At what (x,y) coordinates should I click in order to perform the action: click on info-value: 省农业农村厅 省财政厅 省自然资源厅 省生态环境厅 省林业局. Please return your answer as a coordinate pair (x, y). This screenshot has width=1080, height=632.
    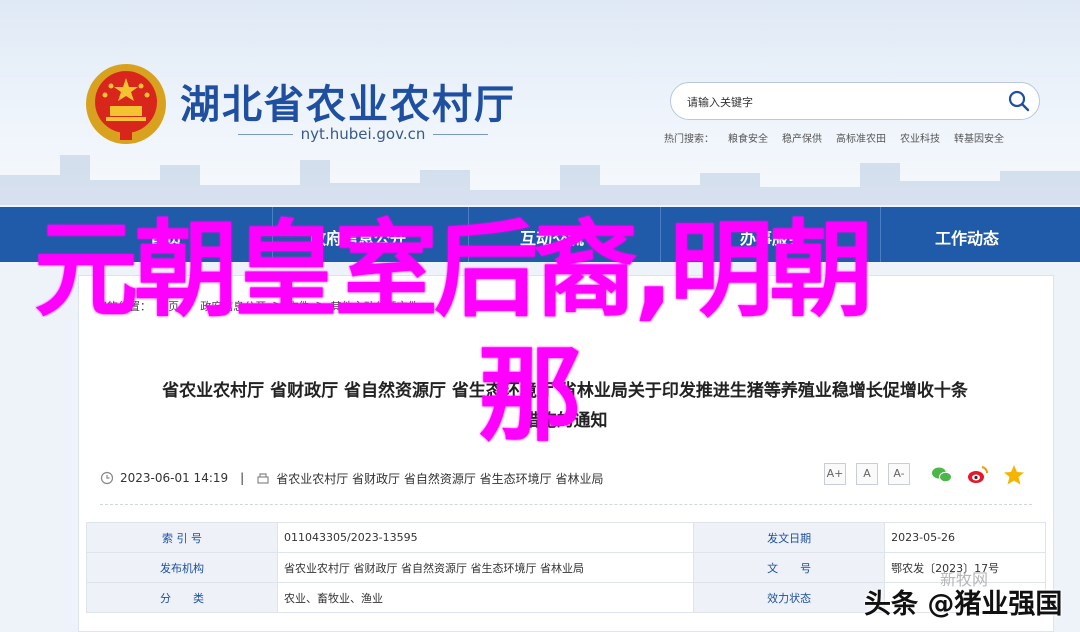
    Looking at the image, I should click on (485, 567).